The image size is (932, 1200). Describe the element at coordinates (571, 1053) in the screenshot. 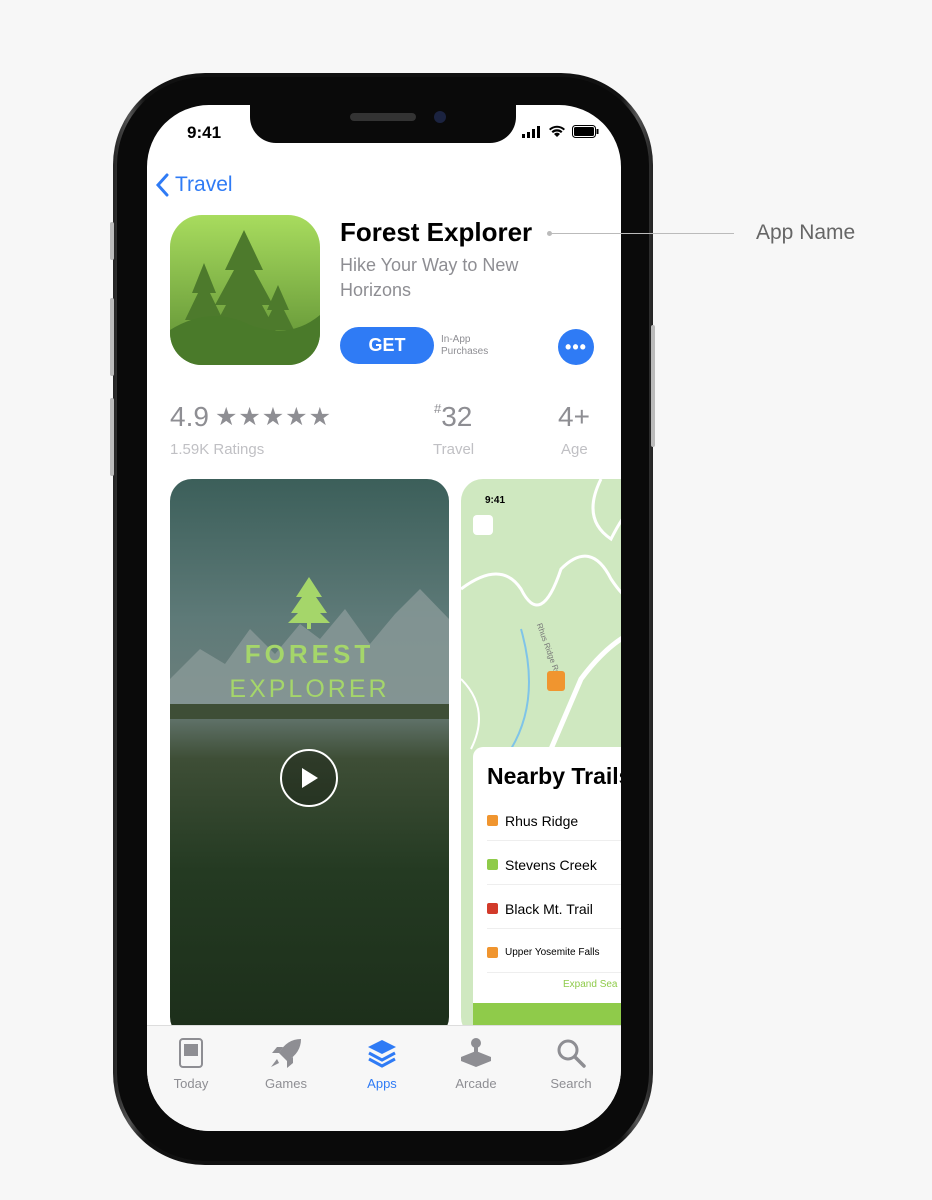

I see `search-icon` at that location.